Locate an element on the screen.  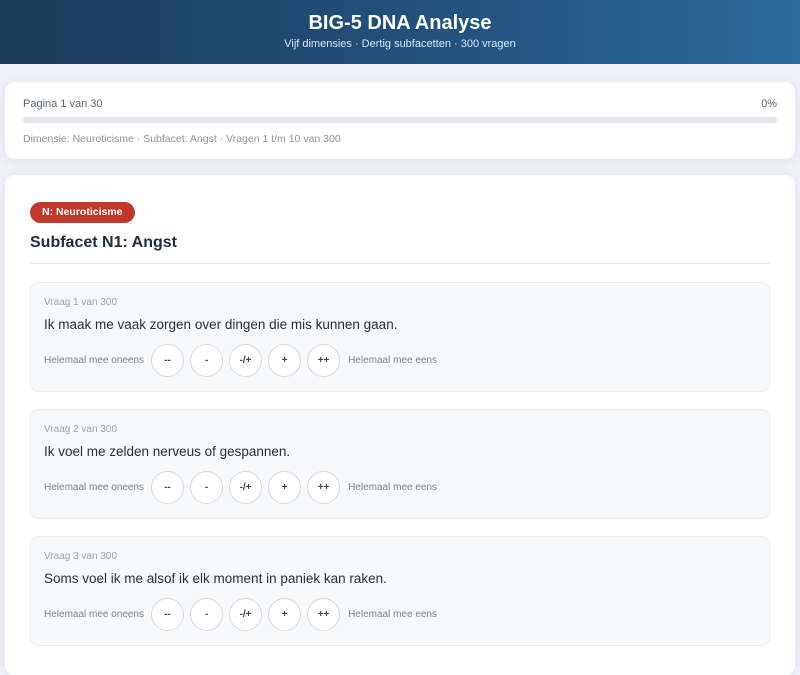
question-text: Ik voel me zelden nerveus of gespannen. is located at coordinates (167, 451).